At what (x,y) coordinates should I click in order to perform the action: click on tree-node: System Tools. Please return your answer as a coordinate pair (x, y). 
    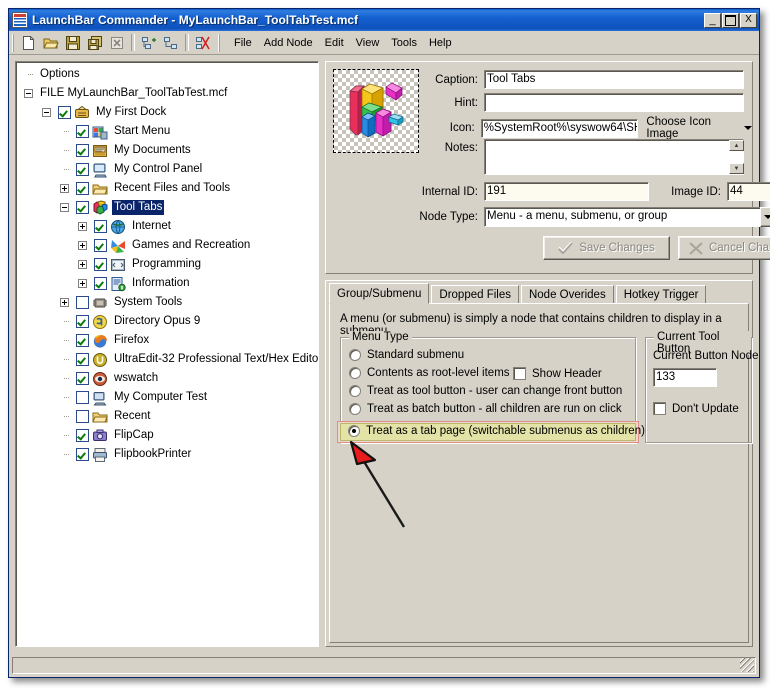
    Looking at the image, I should click on (167, 302).